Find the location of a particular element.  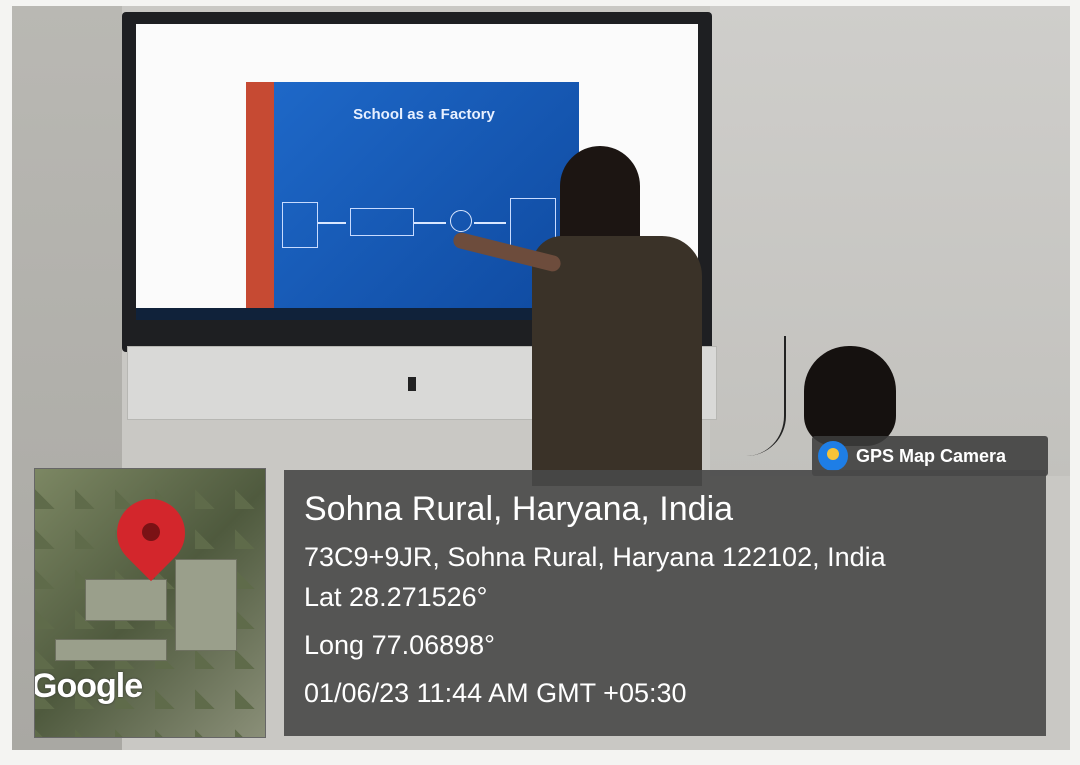

power-button is located at coordinates (412, 384).